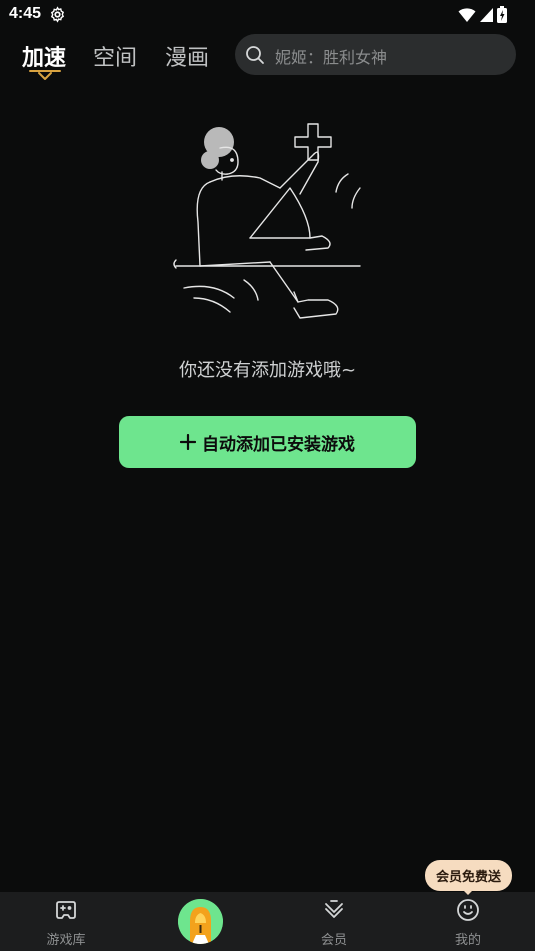 The width and height of the screenshot is (535, 951). I want to click on nav-item-game-library: 游戏库, so click(66, 921).